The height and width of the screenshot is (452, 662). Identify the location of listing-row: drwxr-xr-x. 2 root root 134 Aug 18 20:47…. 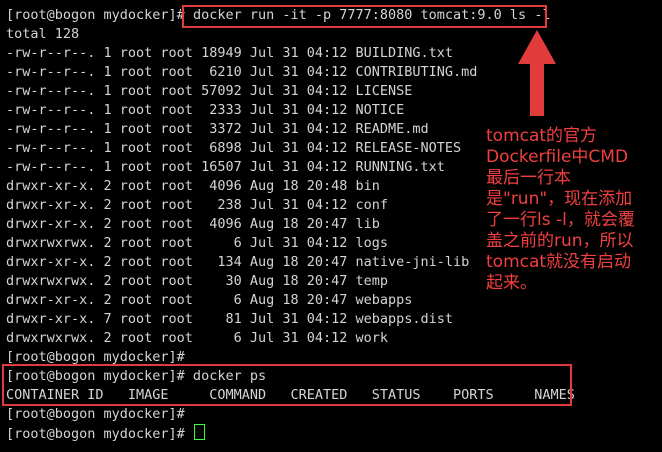
(238, 262).